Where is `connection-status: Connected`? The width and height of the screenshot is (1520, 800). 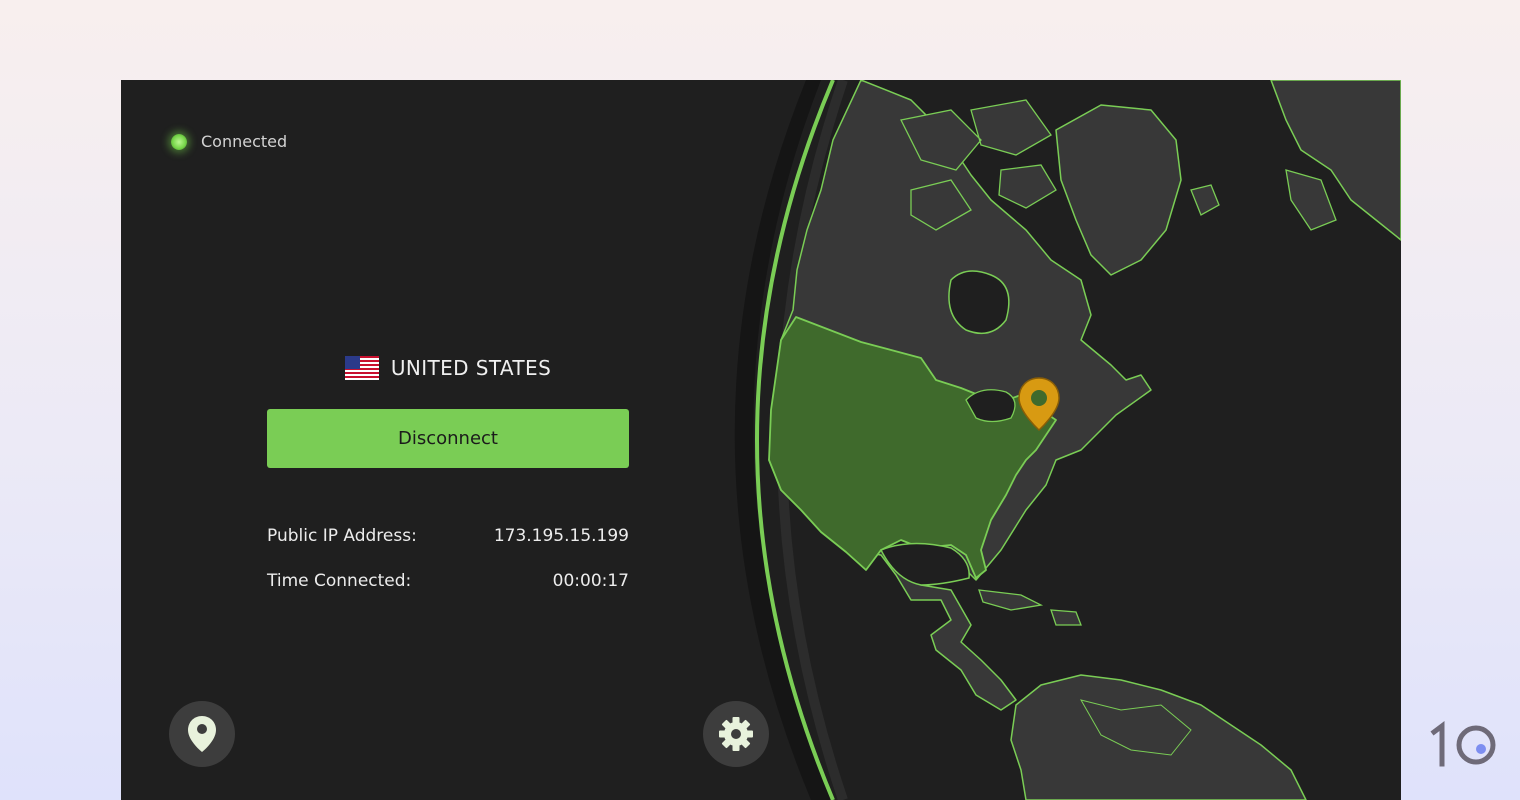 connection-status: Connected is located at coordinates (229, 141).